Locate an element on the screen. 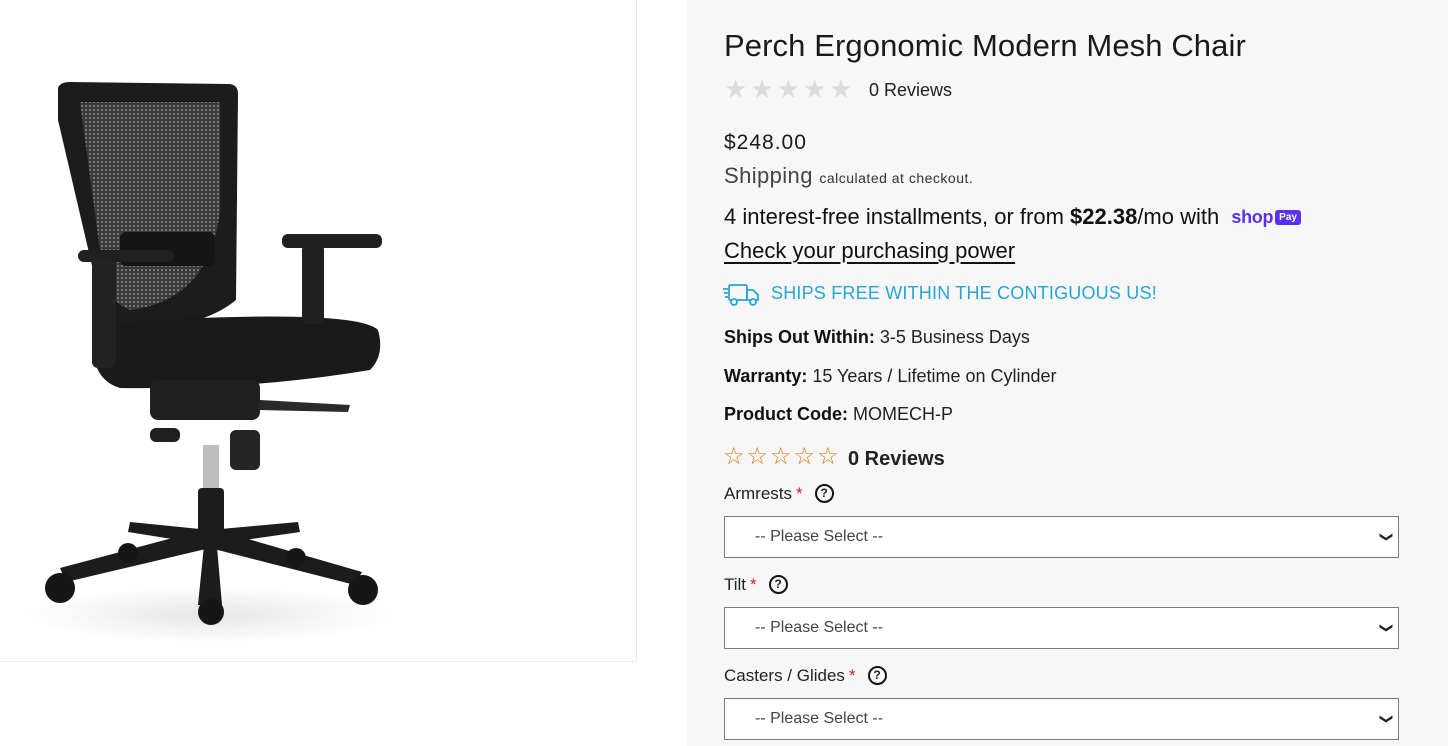  shoppay-word: shop is located at coordinates (1252, 217).